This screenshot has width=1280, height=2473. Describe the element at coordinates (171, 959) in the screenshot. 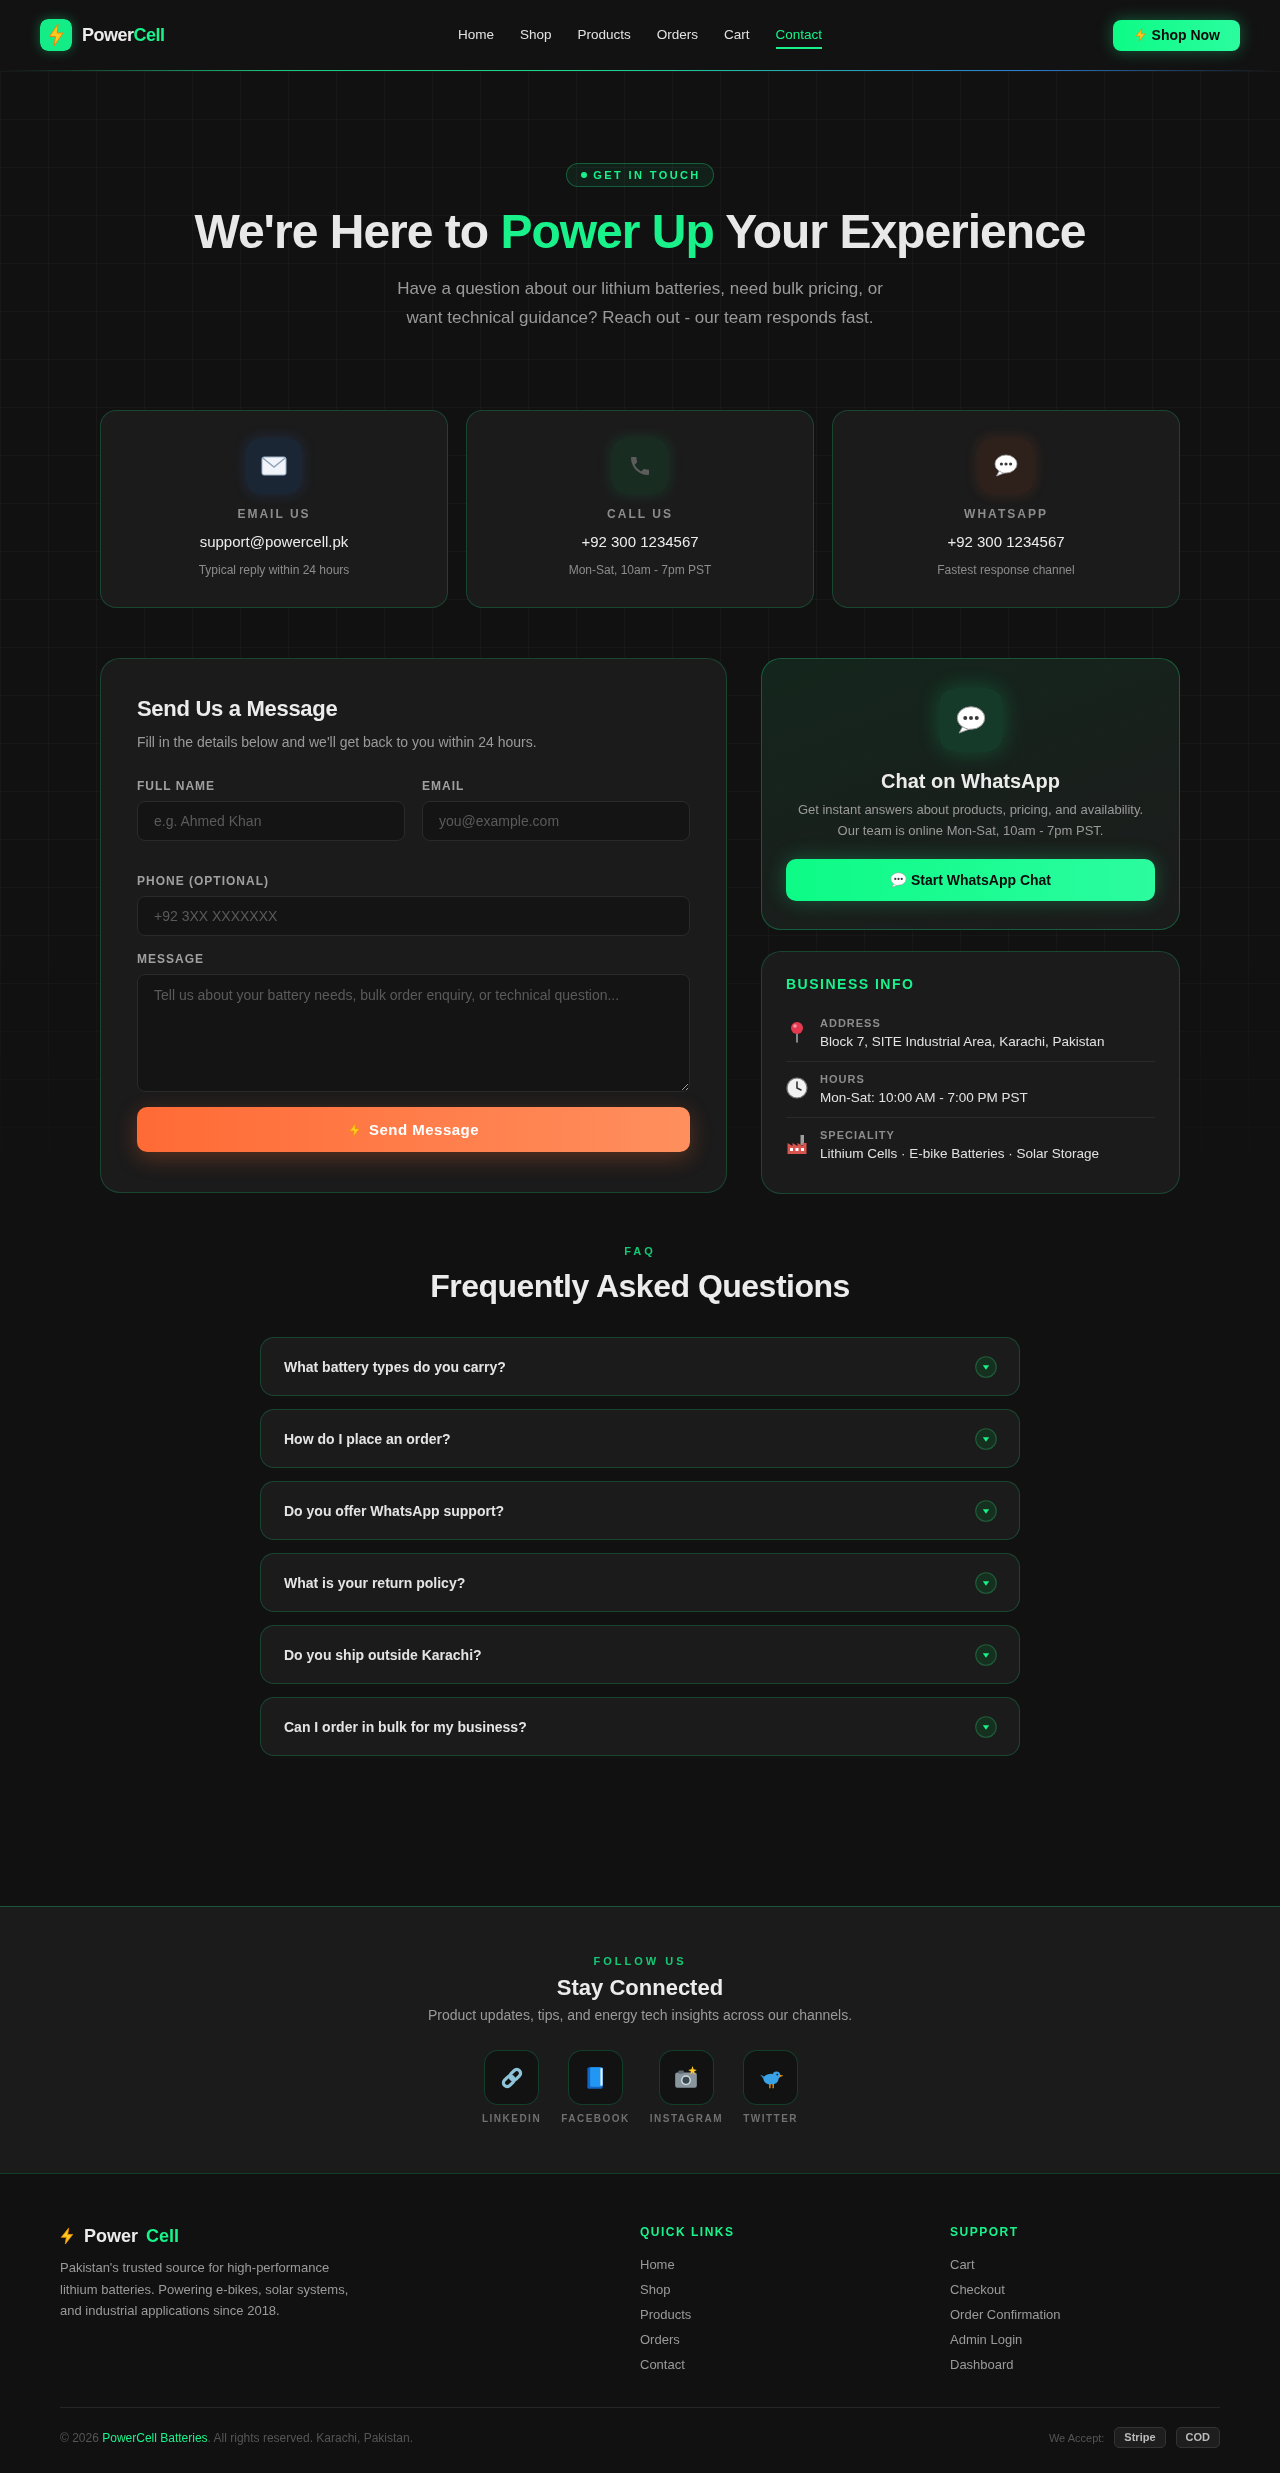

I see `field-label: MESSAGE` at that location.